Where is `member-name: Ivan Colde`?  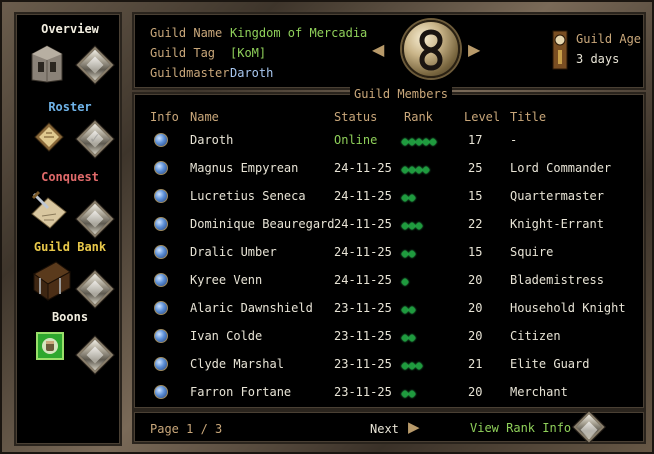 member-name: Ivan Colde is located at coordinates (226, 336).